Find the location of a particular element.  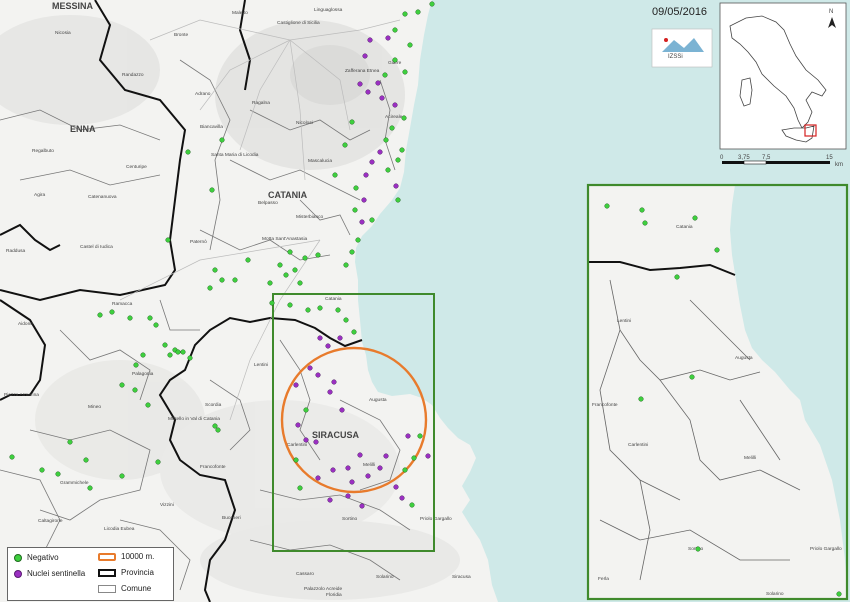

province-label-messina: MESSINA is located at coordinates (73, 6).